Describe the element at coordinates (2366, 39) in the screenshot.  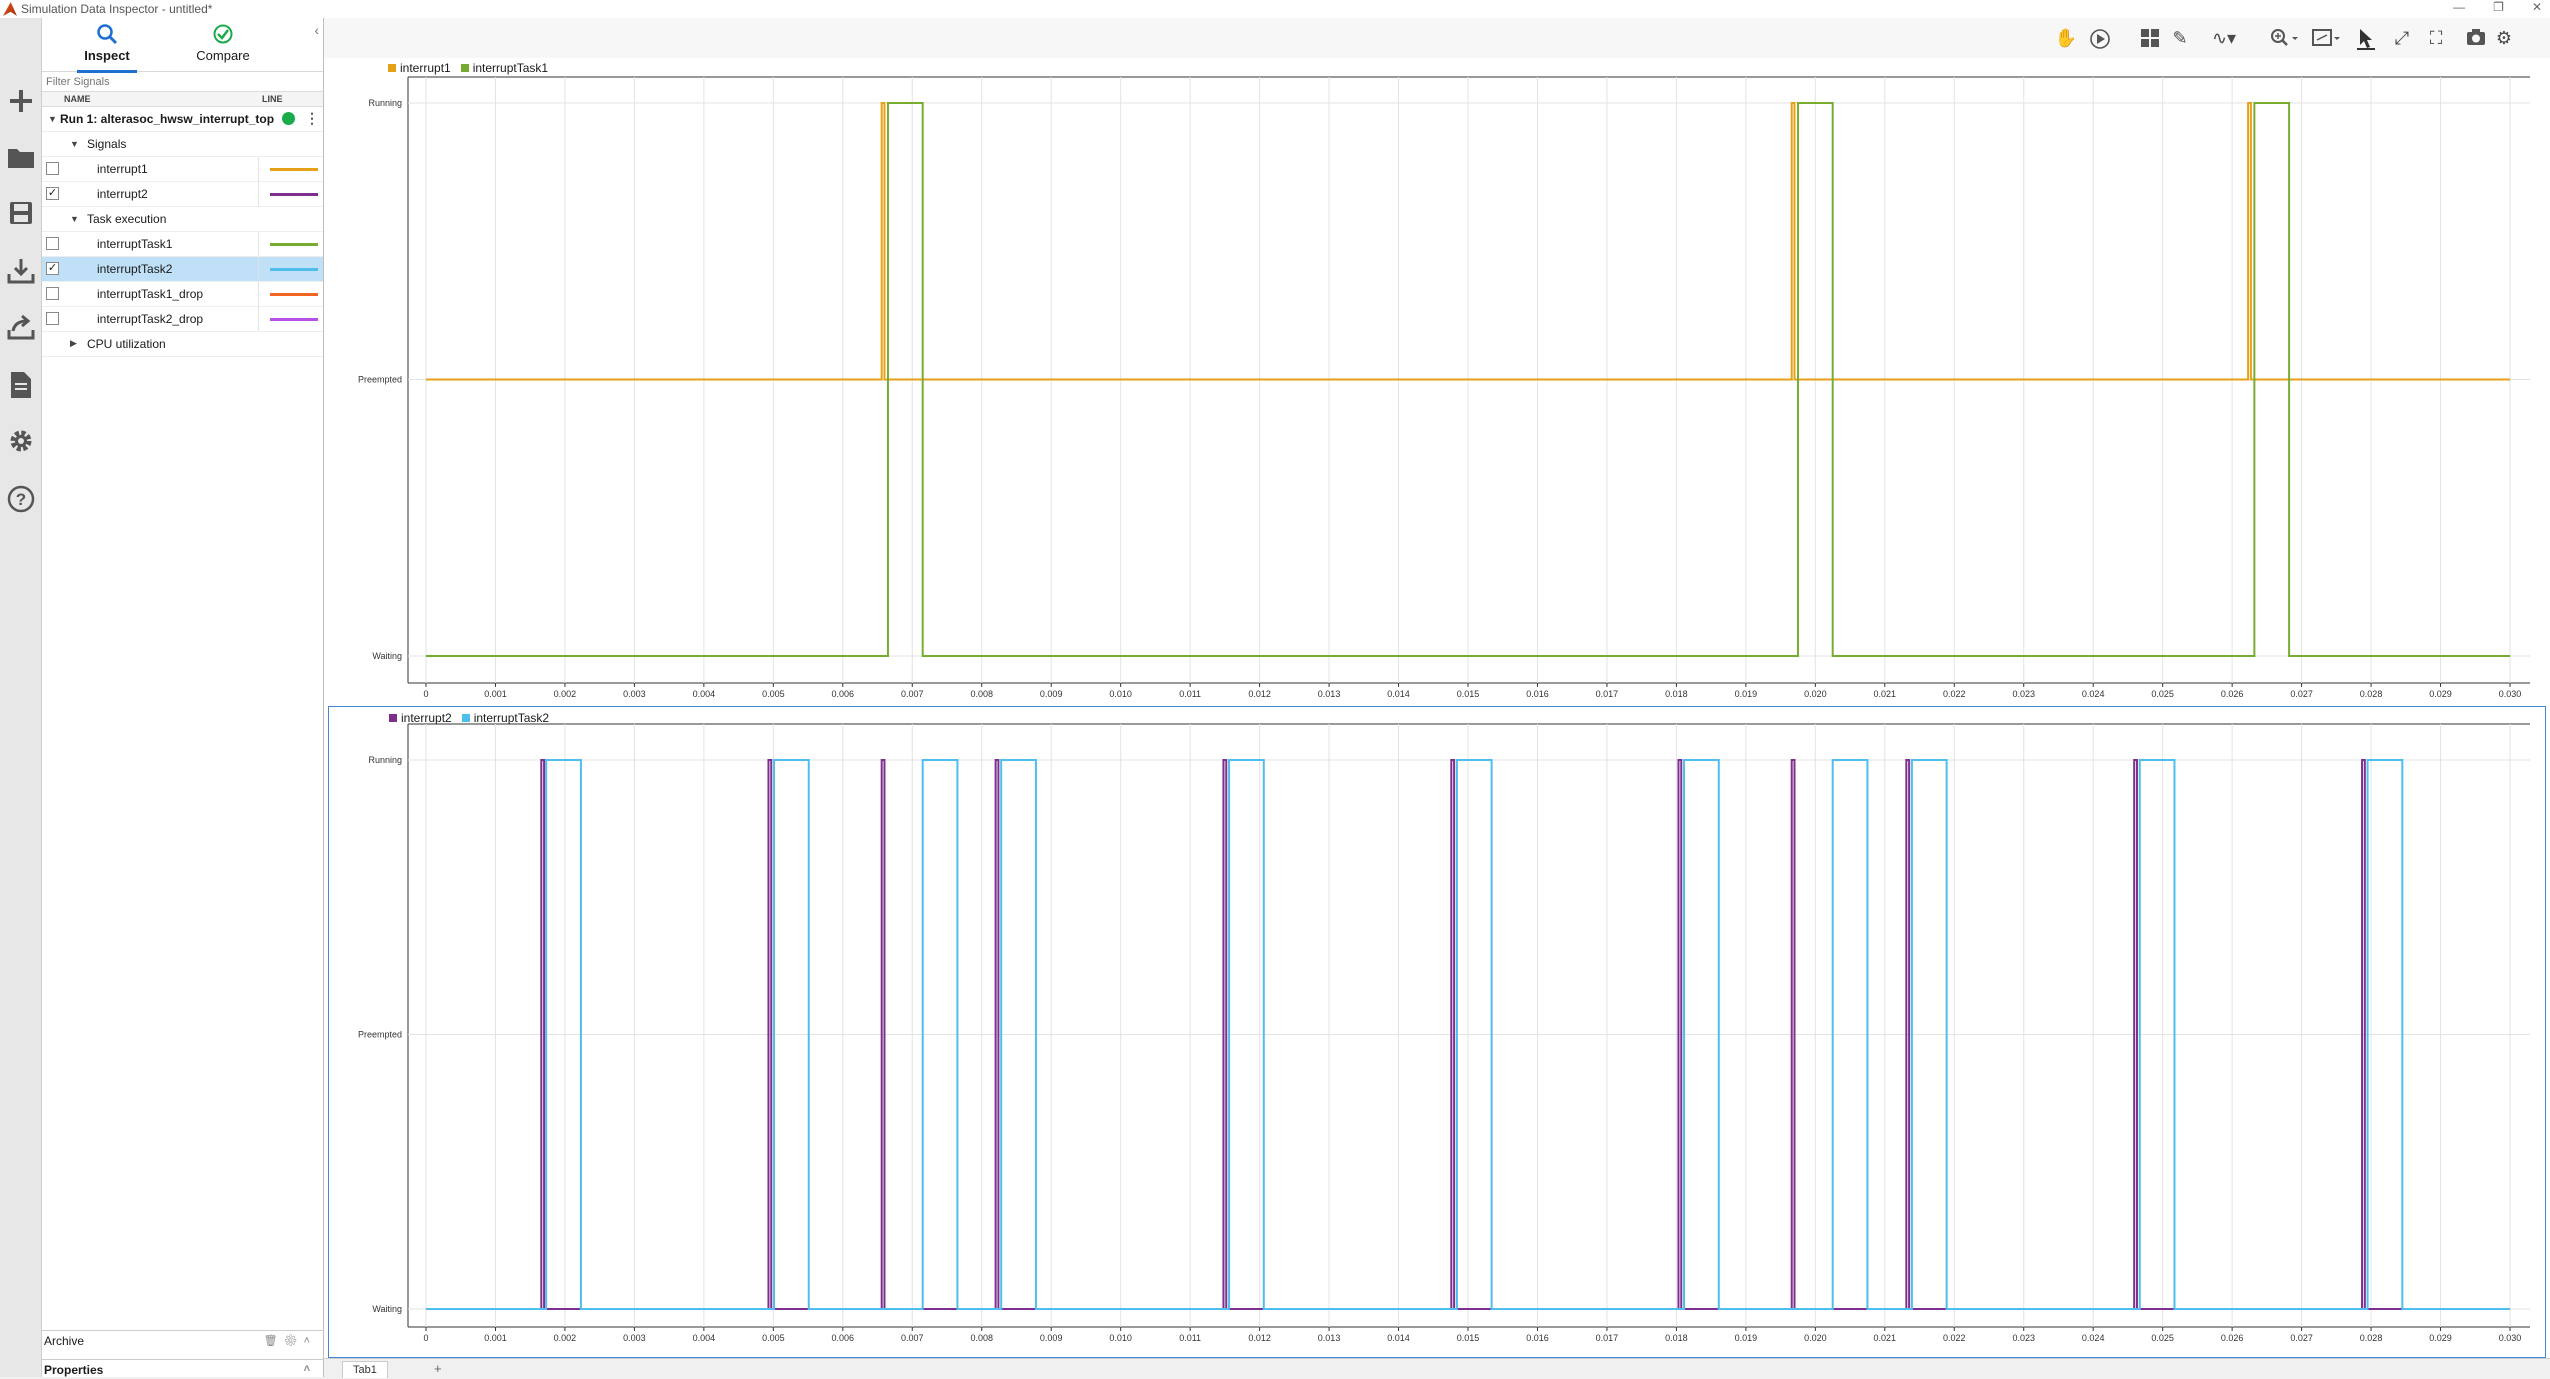
I see `cursor-icon` at that location.